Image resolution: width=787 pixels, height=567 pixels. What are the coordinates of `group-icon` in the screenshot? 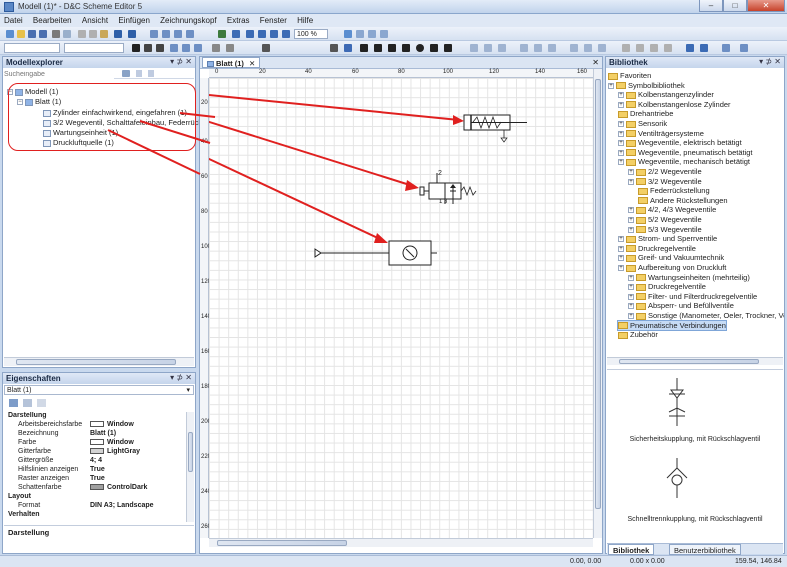 It's located at (178, 34).